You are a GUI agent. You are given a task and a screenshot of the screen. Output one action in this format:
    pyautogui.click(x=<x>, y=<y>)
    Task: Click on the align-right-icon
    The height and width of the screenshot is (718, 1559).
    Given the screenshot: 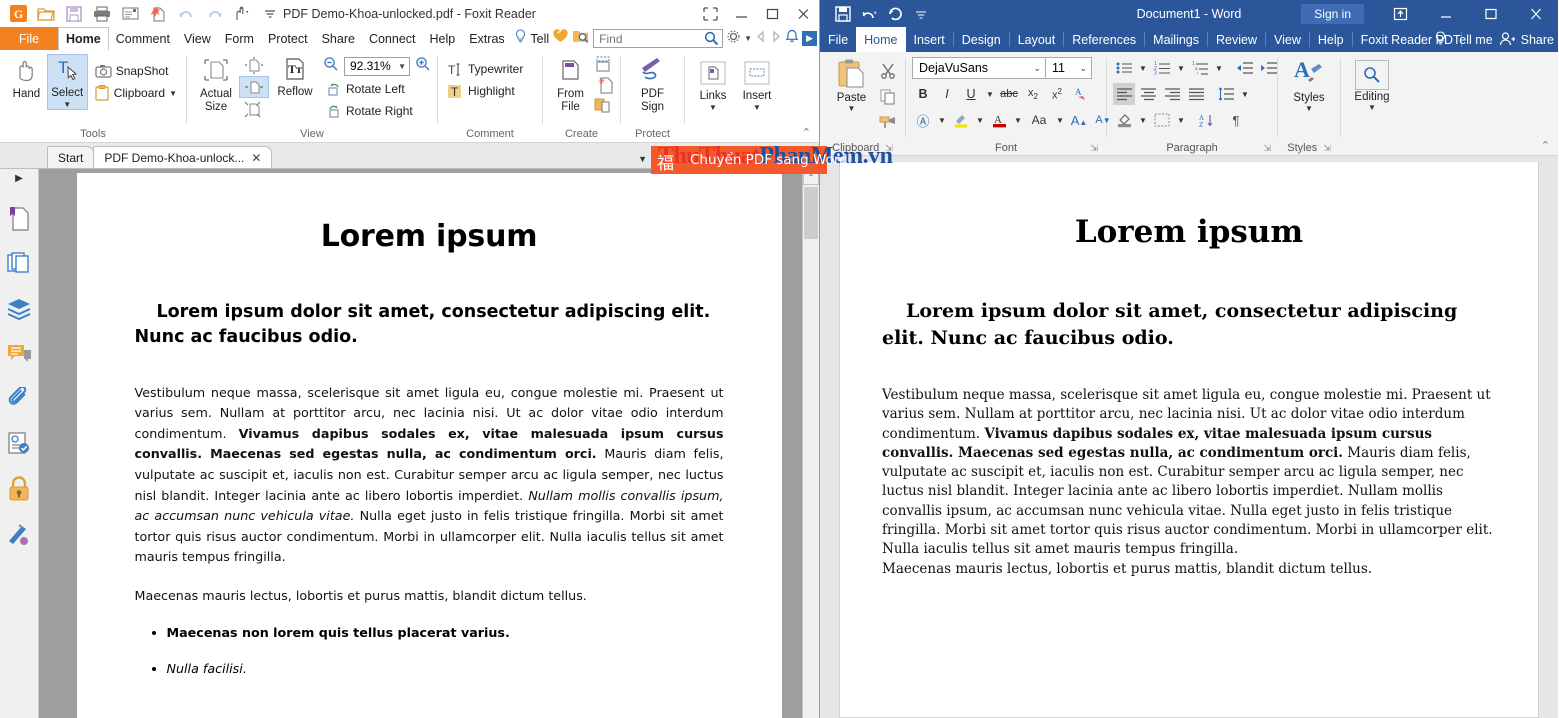 What is the action you would take?
    pyautogui.click(x=1172, y=94)
    